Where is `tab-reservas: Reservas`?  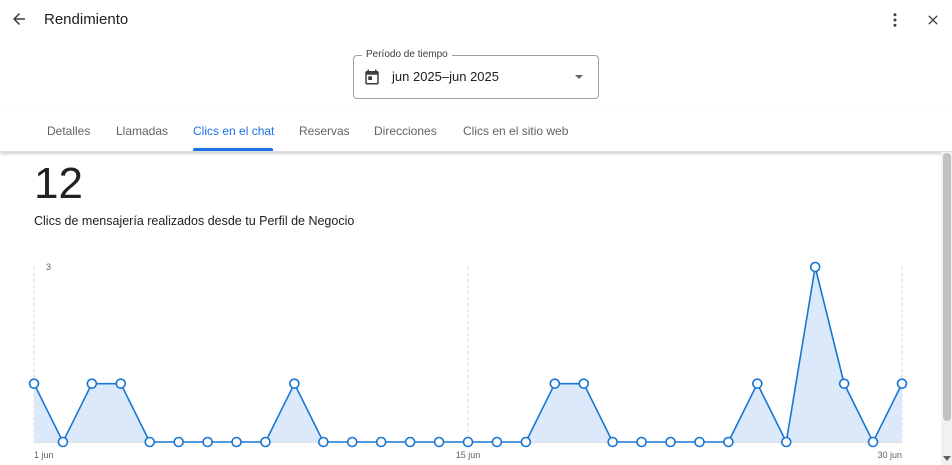
tab-reservas: Reservas is located at coordinates (324, 131).